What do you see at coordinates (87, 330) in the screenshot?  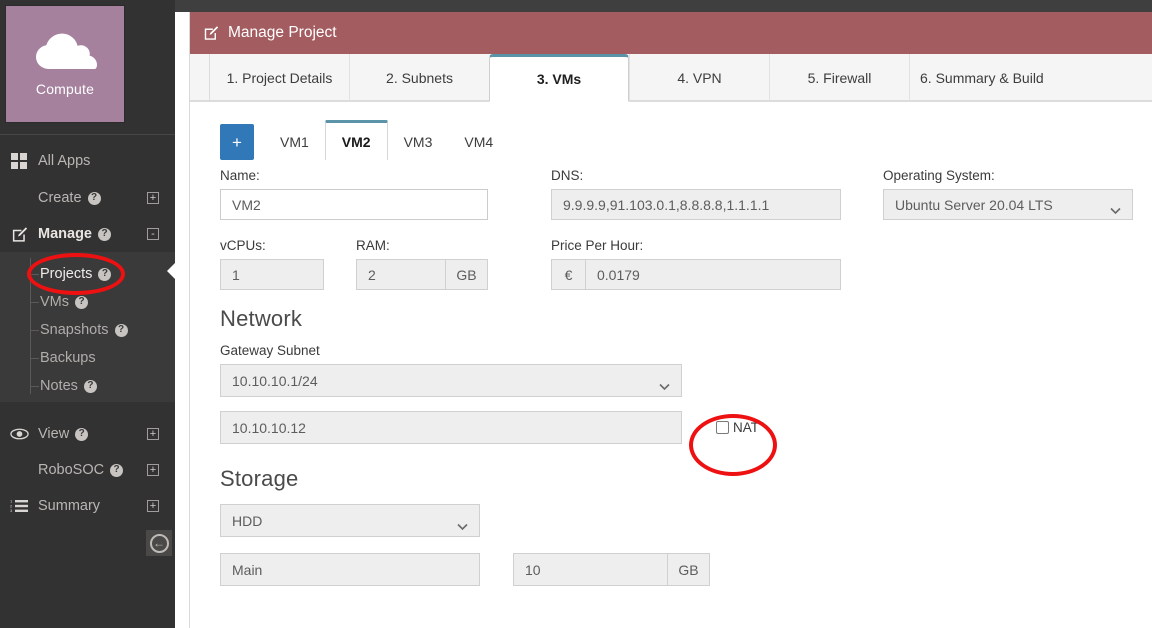 I see `sidebar-item-snapshots: Snapshots ?` at bounding box center [87, 330].